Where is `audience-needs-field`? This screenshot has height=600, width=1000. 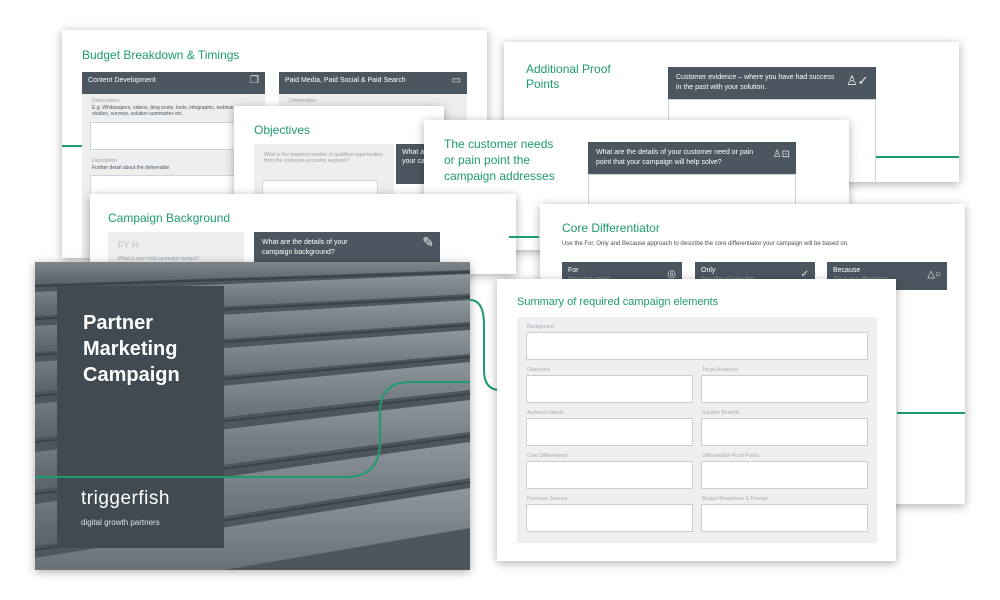 audience-needs-field is located at coordinates (609, 432).